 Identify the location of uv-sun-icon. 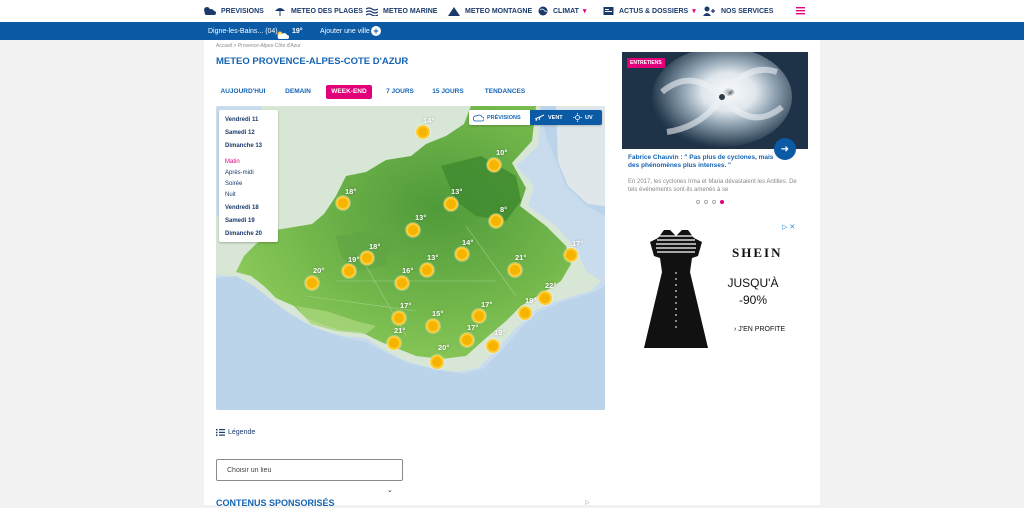
(577, 117).